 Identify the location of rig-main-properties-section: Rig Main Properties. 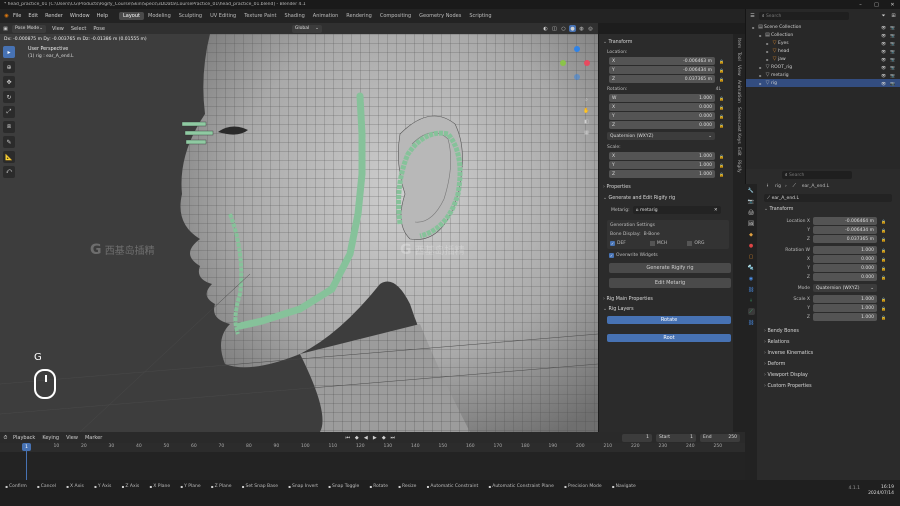
(666, 299).